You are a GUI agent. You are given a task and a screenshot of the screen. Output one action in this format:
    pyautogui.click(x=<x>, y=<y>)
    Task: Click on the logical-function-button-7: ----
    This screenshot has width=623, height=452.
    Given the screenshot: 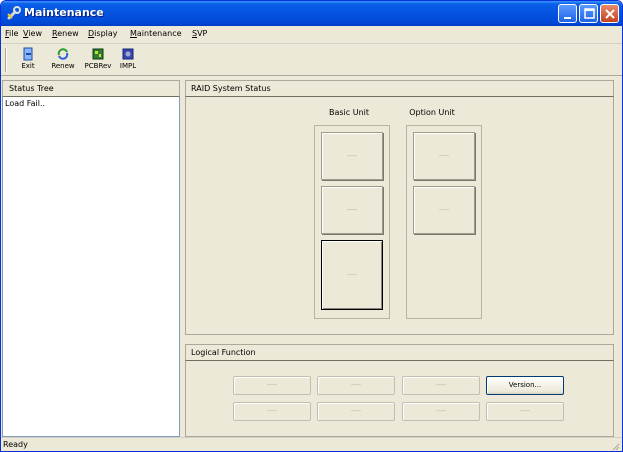 What is the action you would take?
    pyautogui.click(x=441, y=411)
    